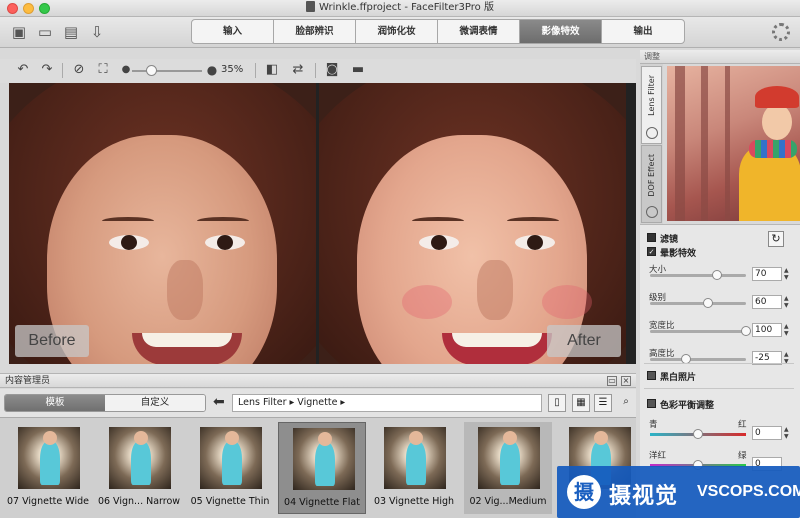  Describe the element at coordinates (438, 221) in the screenshot. I see `eyebrow` at that location.